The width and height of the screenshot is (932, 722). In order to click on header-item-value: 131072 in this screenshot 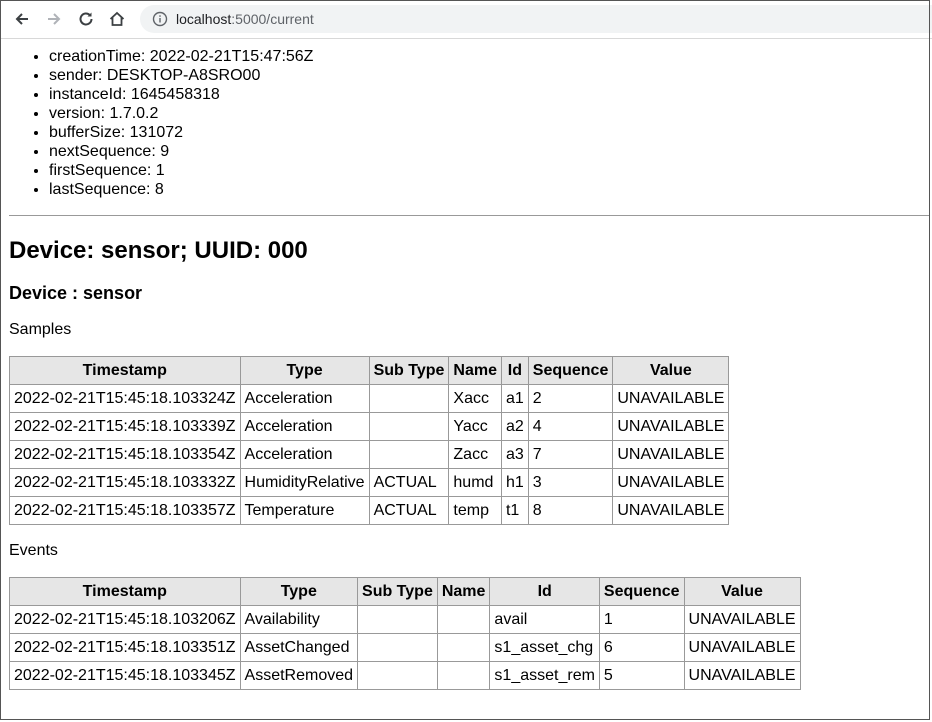, I will do `click(156, 132)`.